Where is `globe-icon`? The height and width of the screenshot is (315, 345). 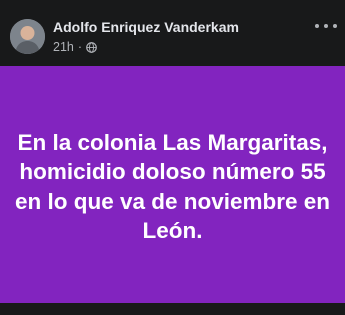
globe-icon is located at coordinates (91, 47).